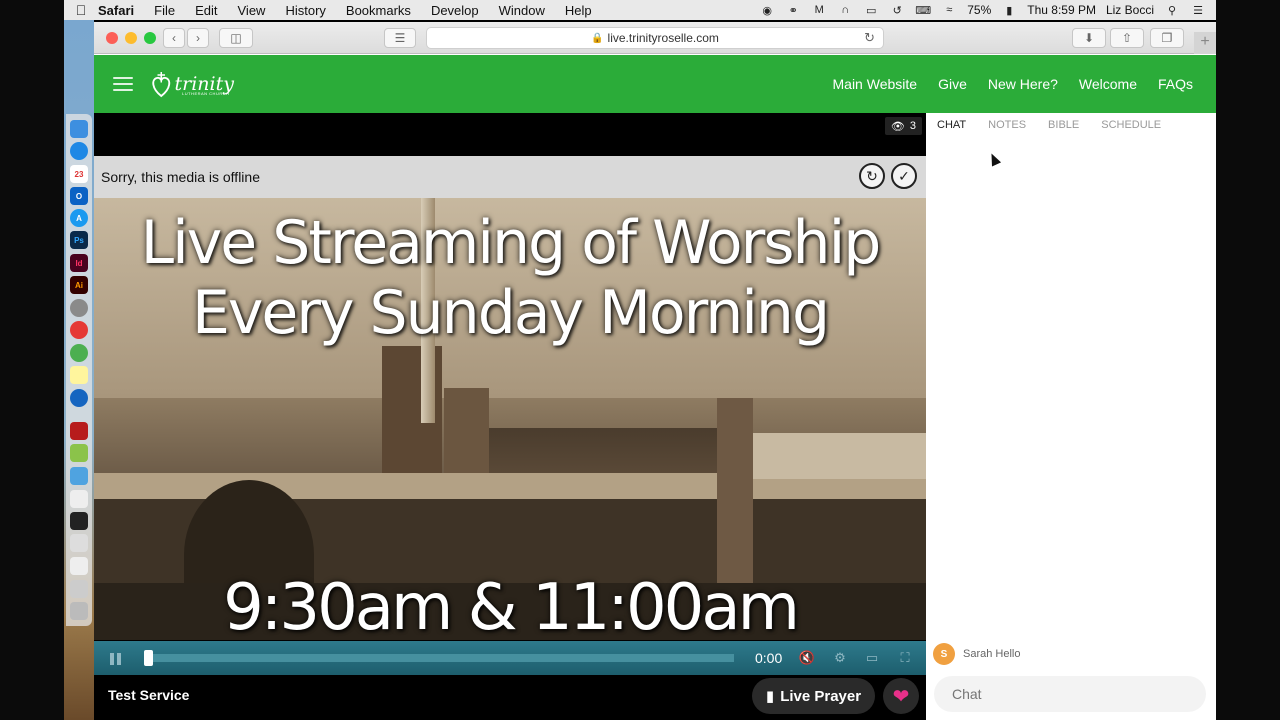  What do you see at coordinates (79, 263) in the screenshot?
I see `indesign-icon: Id` at bounding box center [79, 263].